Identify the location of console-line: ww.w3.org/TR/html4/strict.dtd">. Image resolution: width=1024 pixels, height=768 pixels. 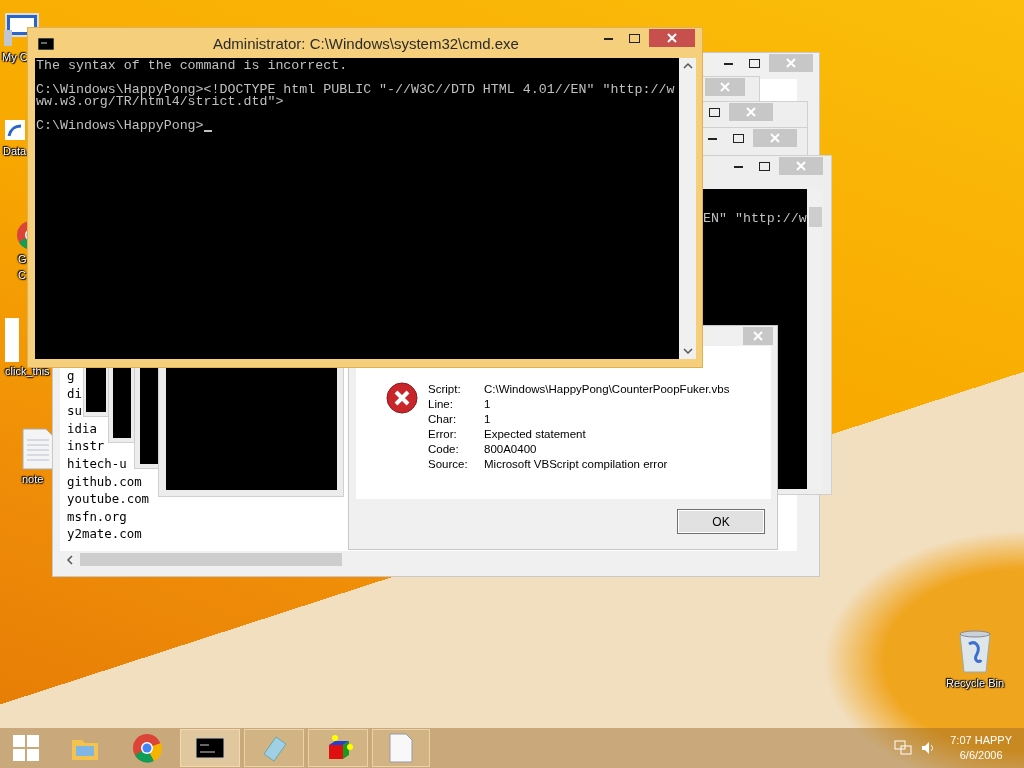
(160, 102).